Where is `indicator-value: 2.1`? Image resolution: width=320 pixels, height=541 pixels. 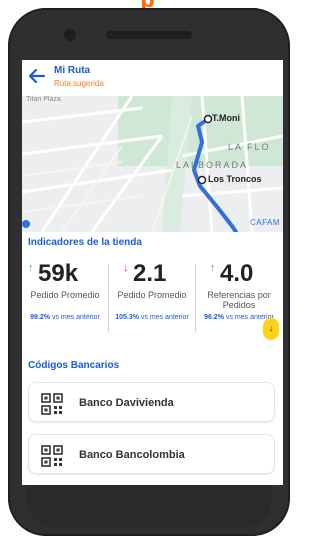
indicator-value: 2.1 is located at coordinates (150, 273).